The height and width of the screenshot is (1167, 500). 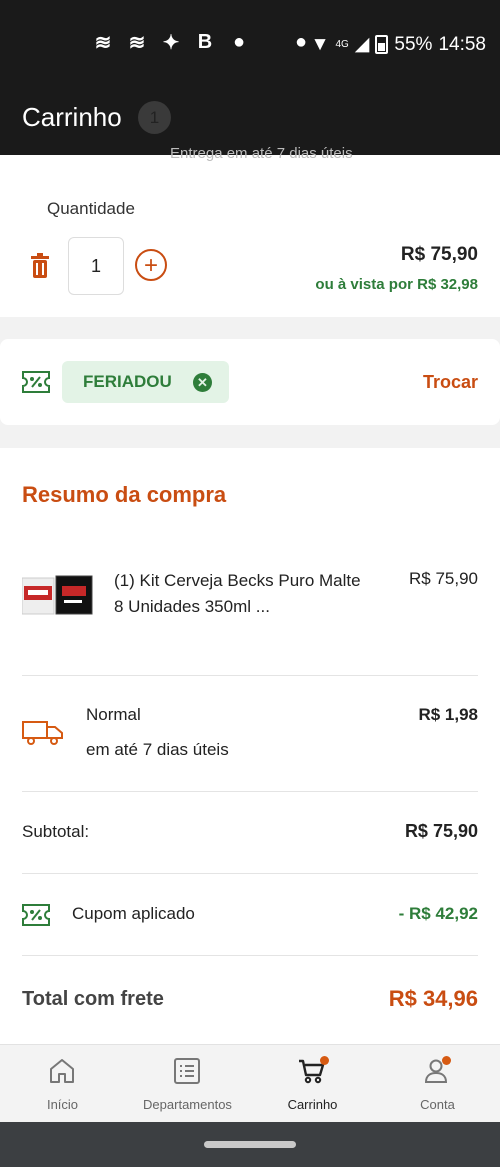 What do you see at coordinates (450, 382) in the screenshot?
I see `change-coupon-link: Trocar` at bounding box center [450, 382].